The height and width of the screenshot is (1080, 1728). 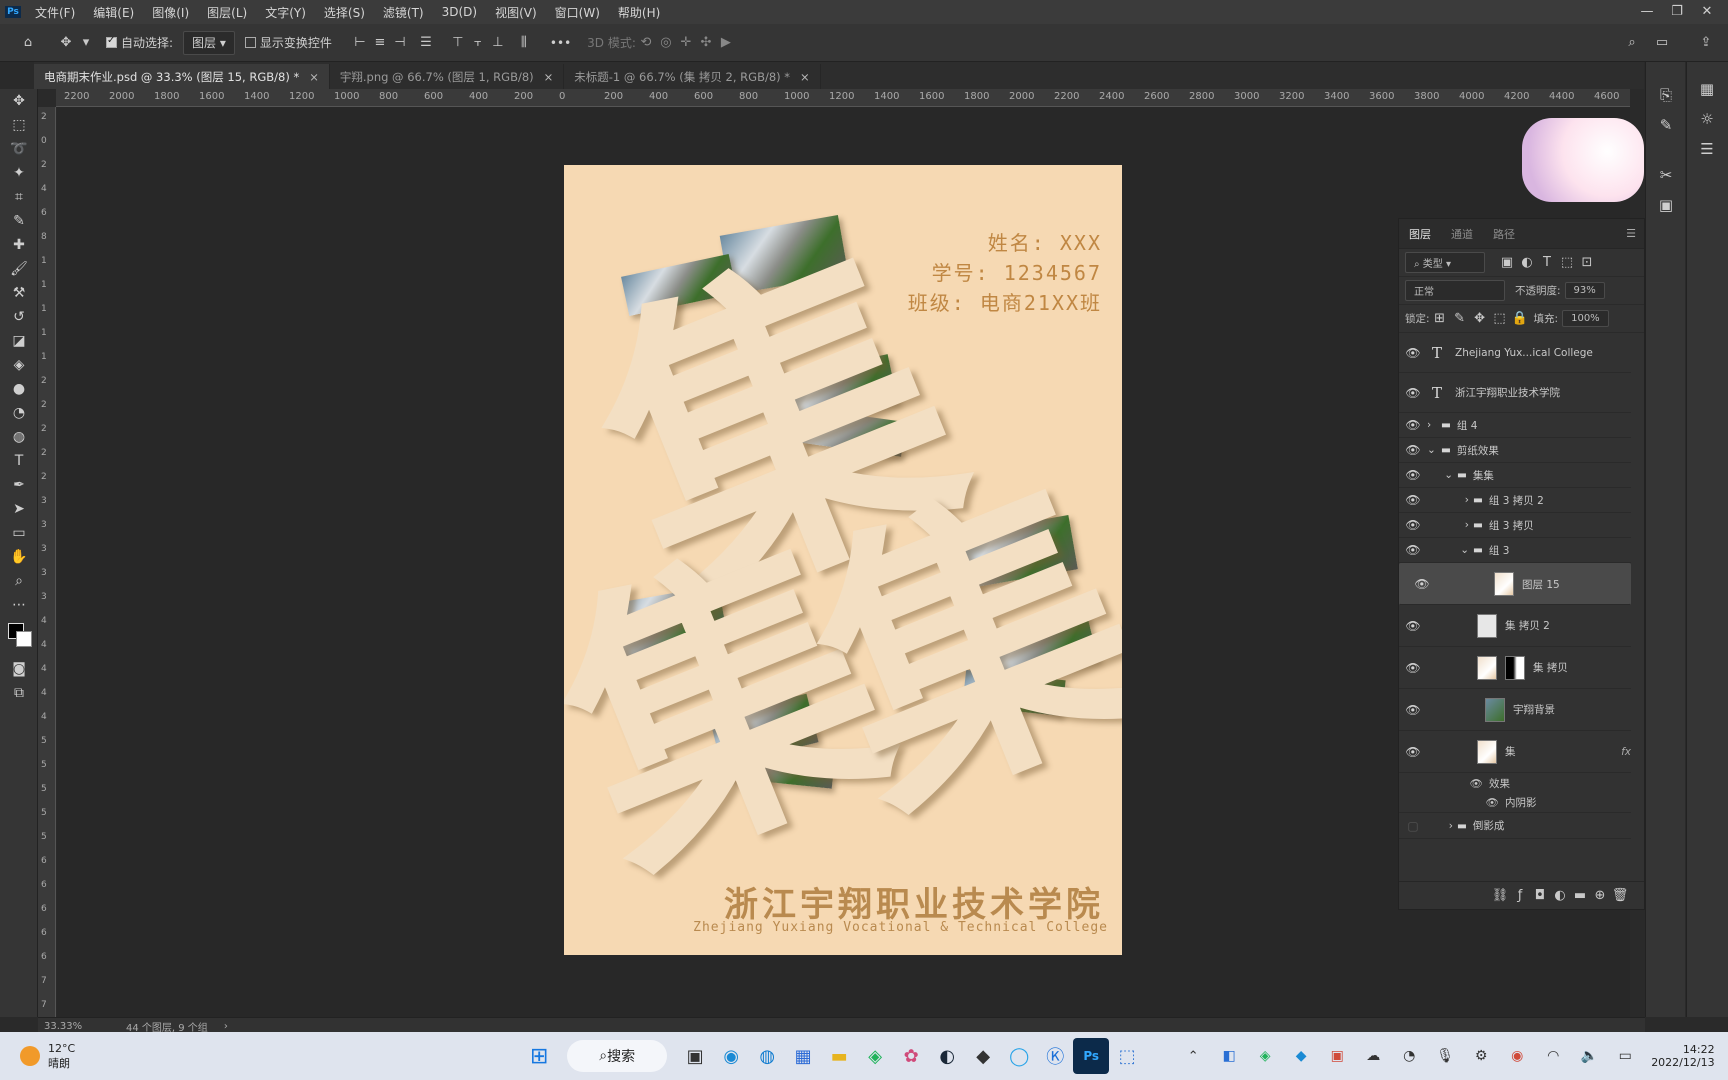 What do you see at coordinates (1547, 263) in the screenshot?
I see `filter-type-icon: T` at bounding box center [1547, 263].